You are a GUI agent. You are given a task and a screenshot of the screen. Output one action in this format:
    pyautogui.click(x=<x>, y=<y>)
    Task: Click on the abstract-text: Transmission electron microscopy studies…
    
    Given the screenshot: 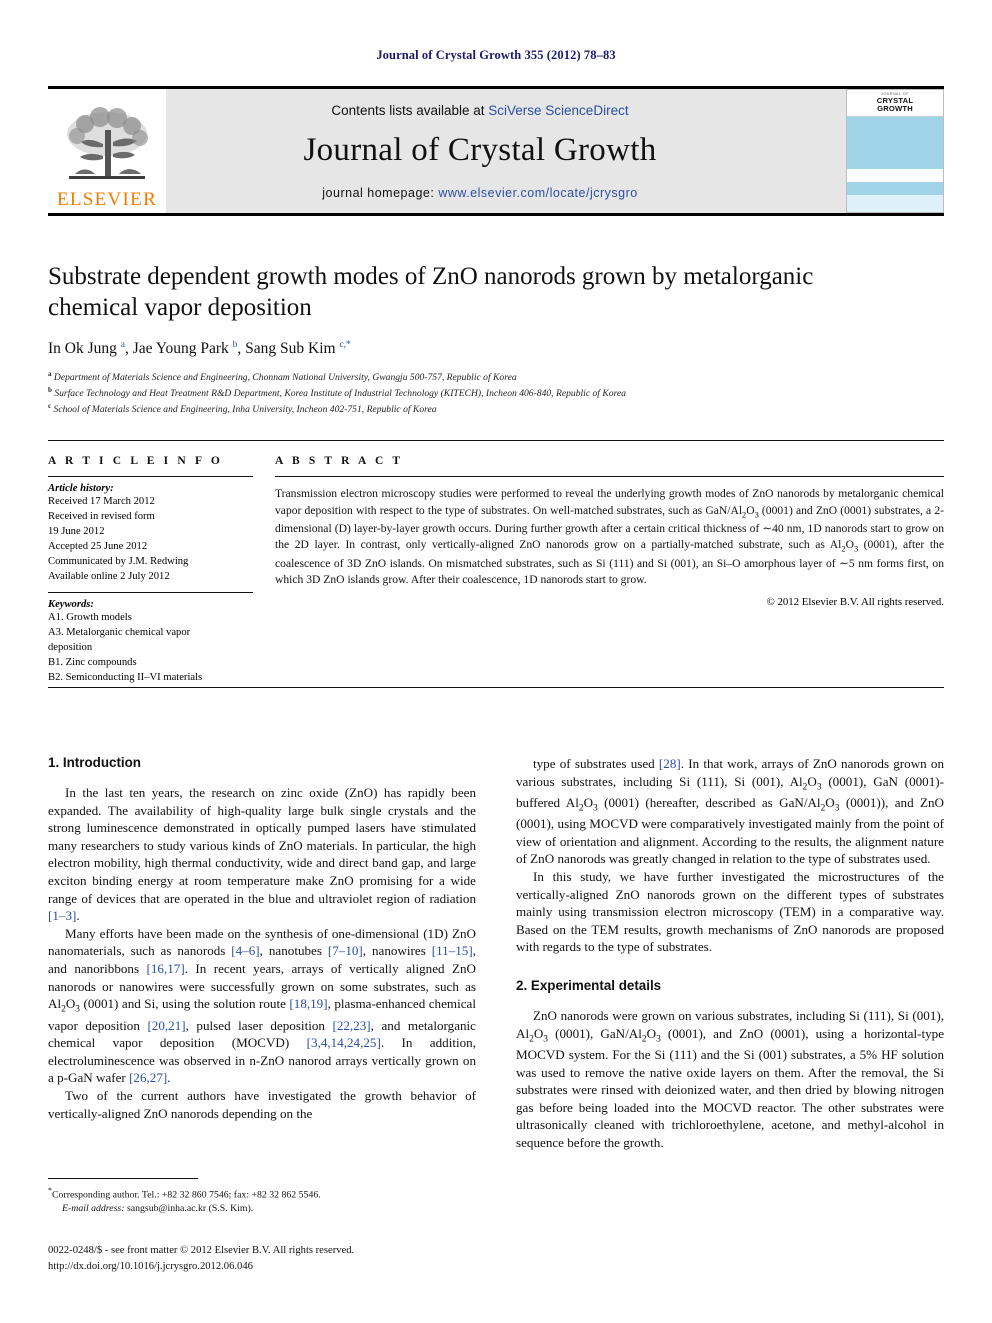 What is the action you would take?
    pyautogui.click(x=609, y=537)
    